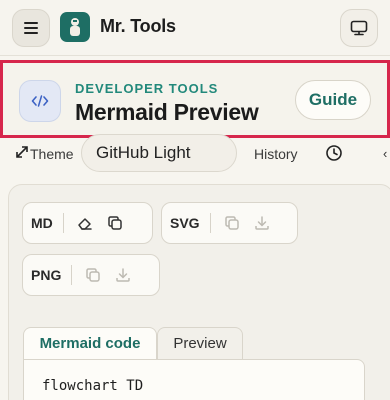 The image size is (390, 400). What do you see at coordinates (159, 153) in the screenshot?
I see `theme-select: GitHub Light` at bounding box center [159, 153].